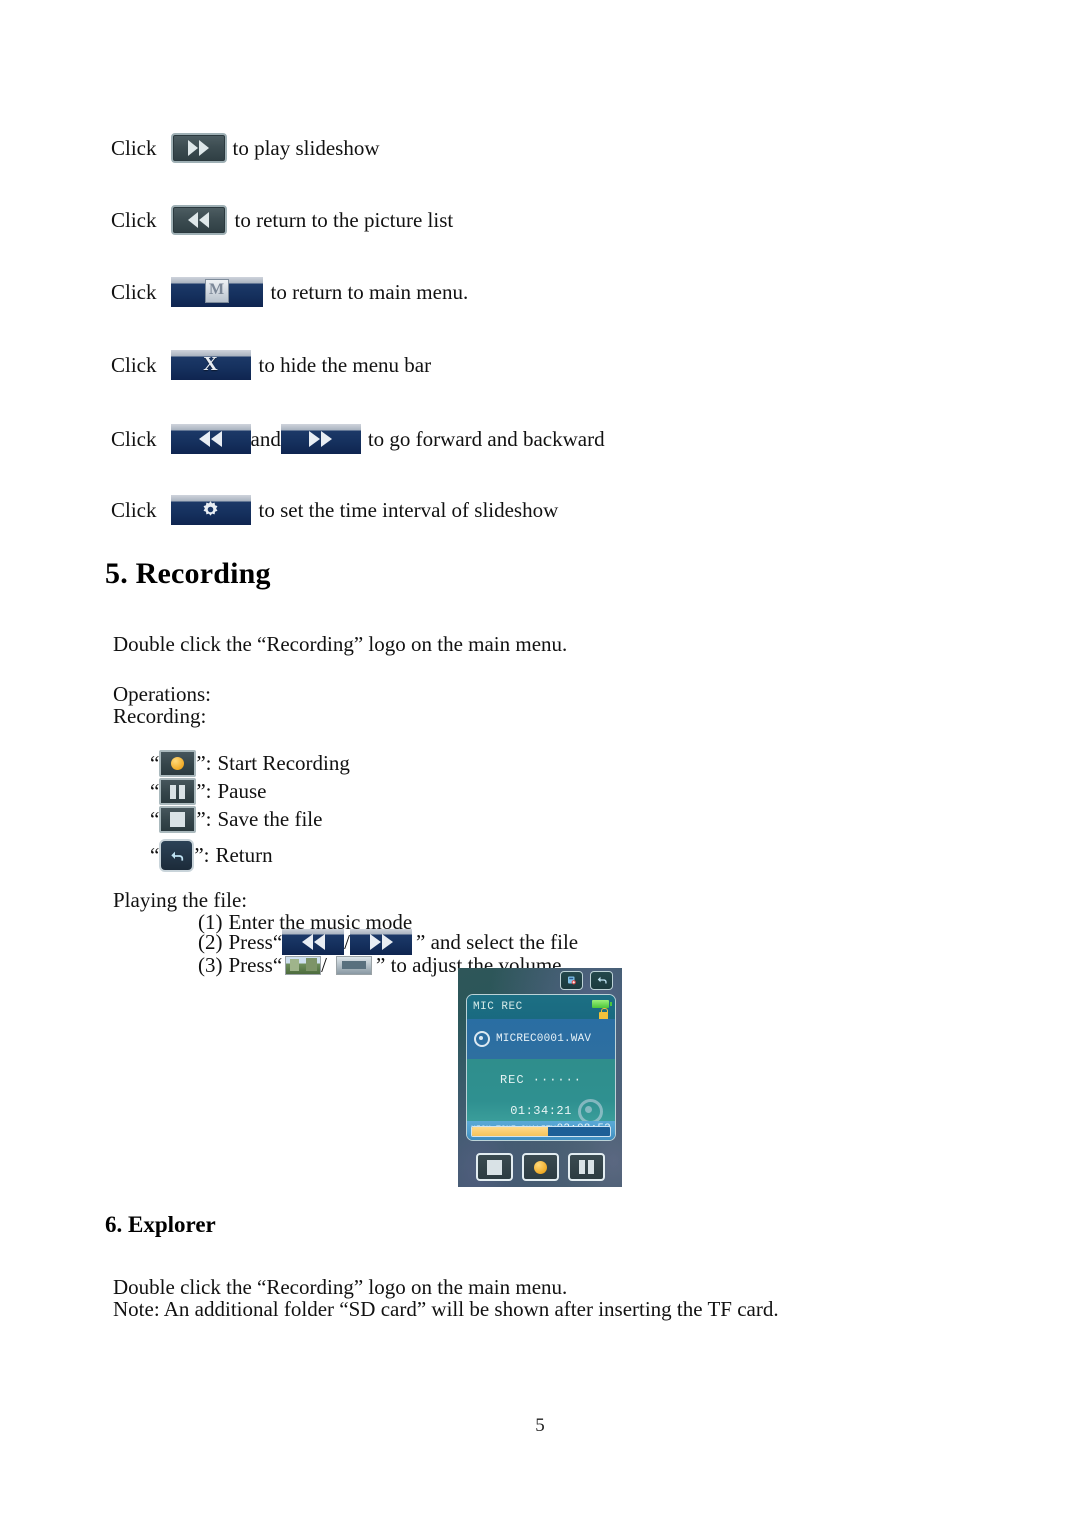 The width and height of the screenshot is (1080, 1527). I want to click on previous-button, so click(210, 439).